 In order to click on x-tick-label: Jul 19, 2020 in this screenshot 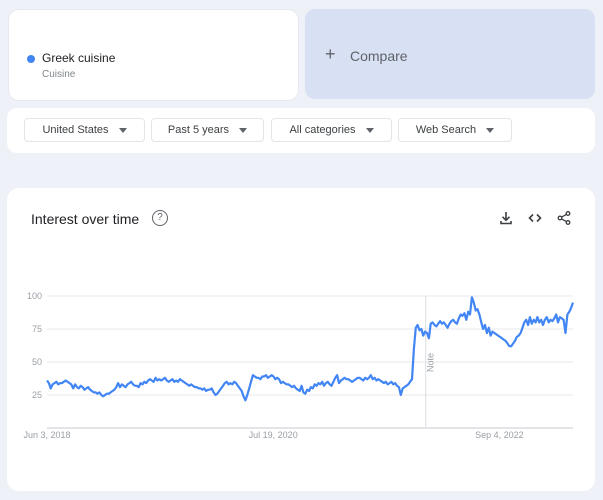, I will do `click(273, 435)`.